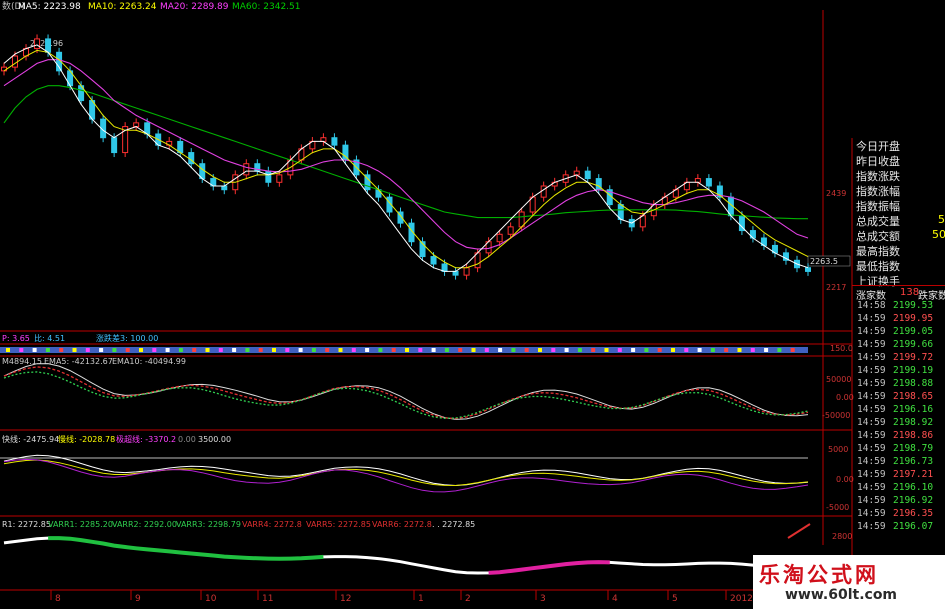 Image resolution: width=945 pixels, height=609 pixels. Describe the element at coordinates (468, 599) in the screenshot. I see `date-label: 2` at that location.